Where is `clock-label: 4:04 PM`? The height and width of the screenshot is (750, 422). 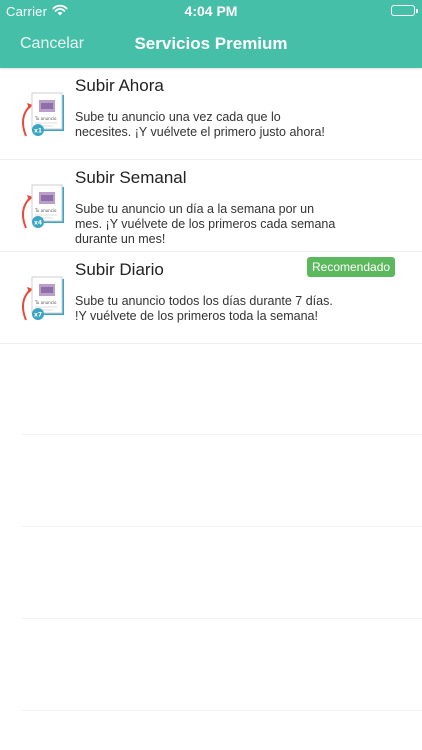 clock-label: 4:04 PM is located at coordinates (211, 11).